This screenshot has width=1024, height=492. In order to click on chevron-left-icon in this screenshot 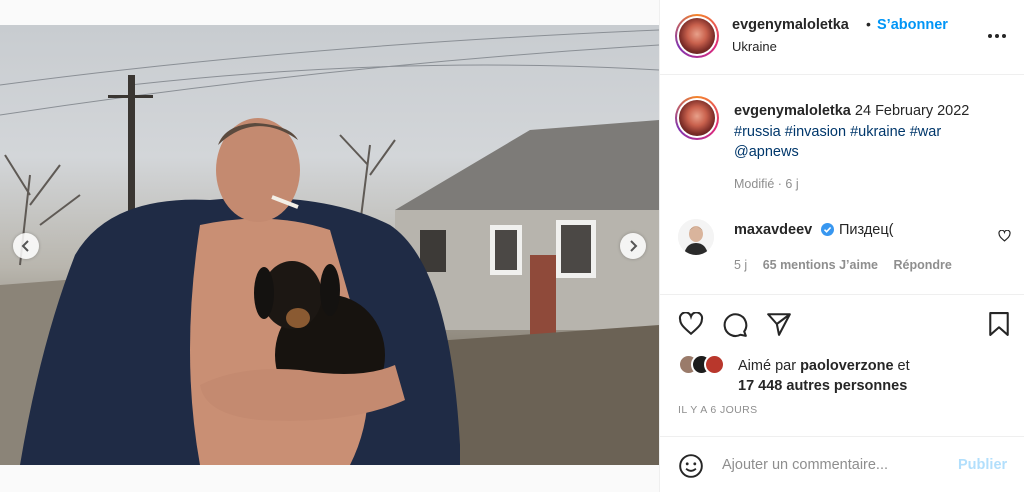, I will do `click(25, 246)`.